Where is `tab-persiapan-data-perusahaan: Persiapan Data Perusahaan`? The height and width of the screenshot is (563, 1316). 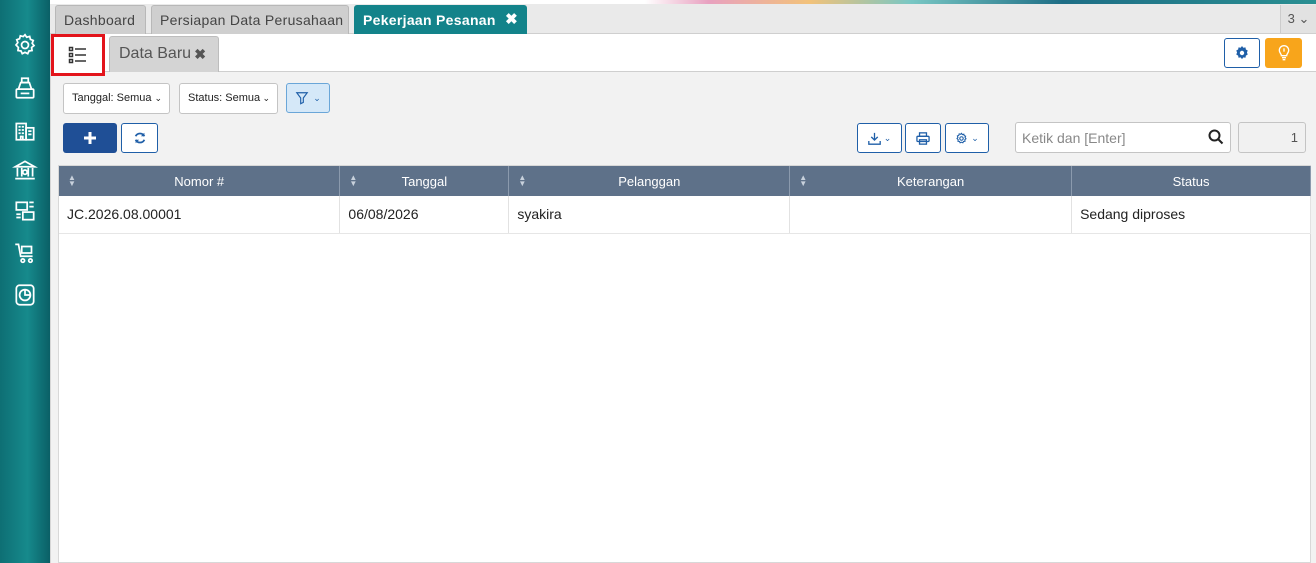 tab-persiapan-data-perusahaan: Persiapan Data Perusahaan is located at coordinates (250, 19).